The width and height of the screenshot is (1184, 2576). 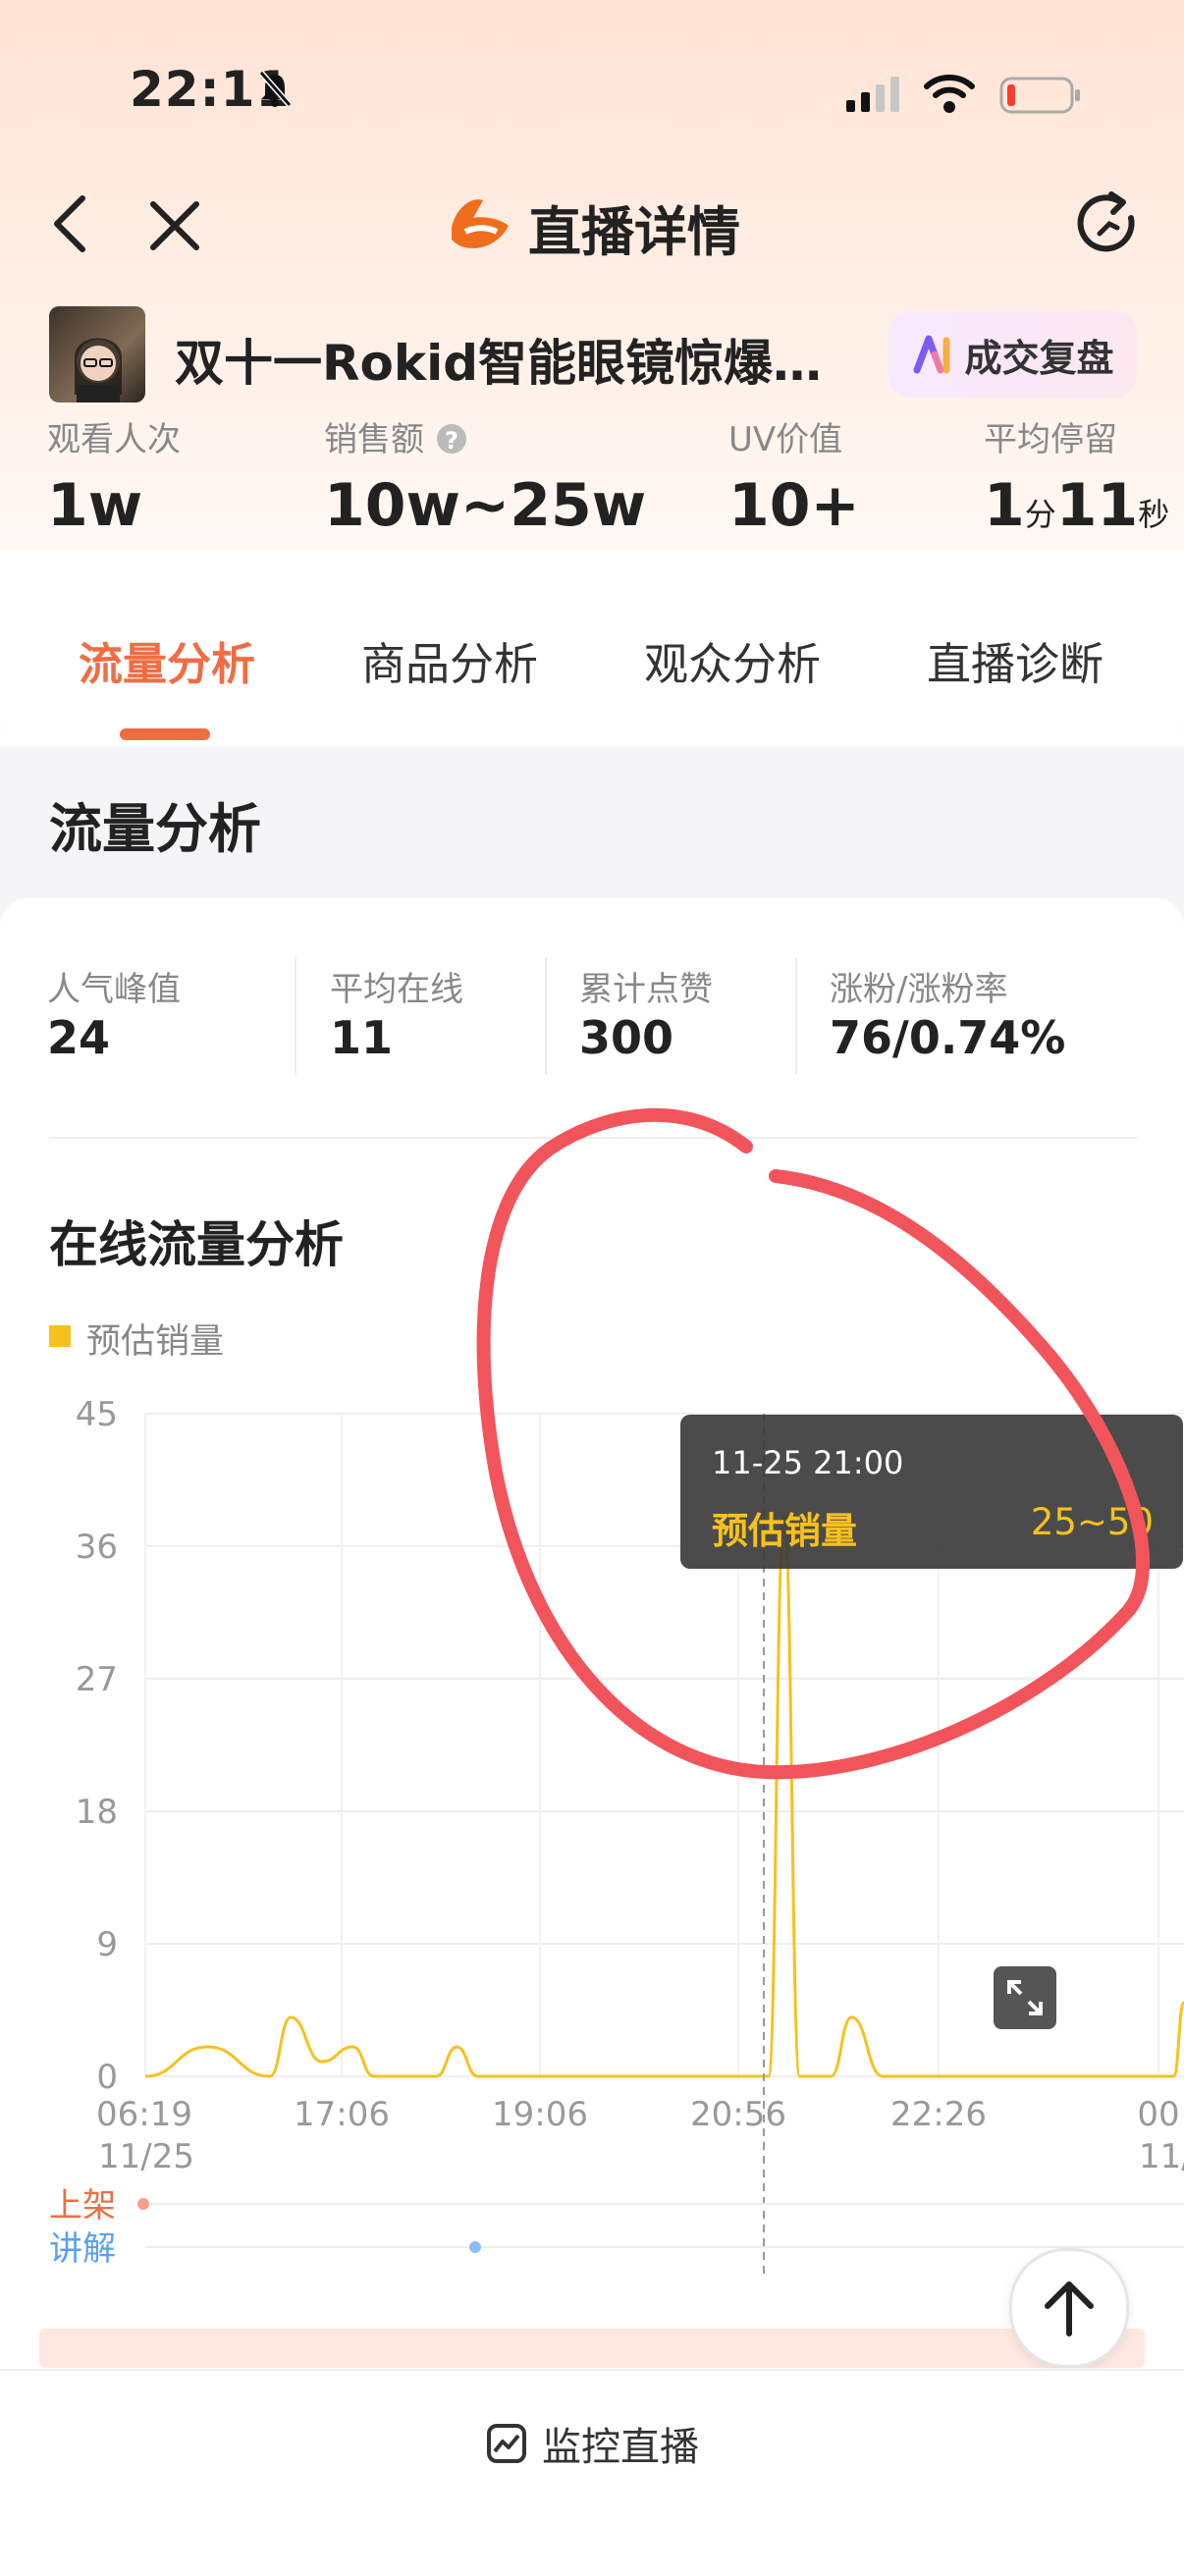 What do you see at coordinates (592, 2348) in the screenshot?
I see `chart-range-slider` at bounding box center [592, 2348].